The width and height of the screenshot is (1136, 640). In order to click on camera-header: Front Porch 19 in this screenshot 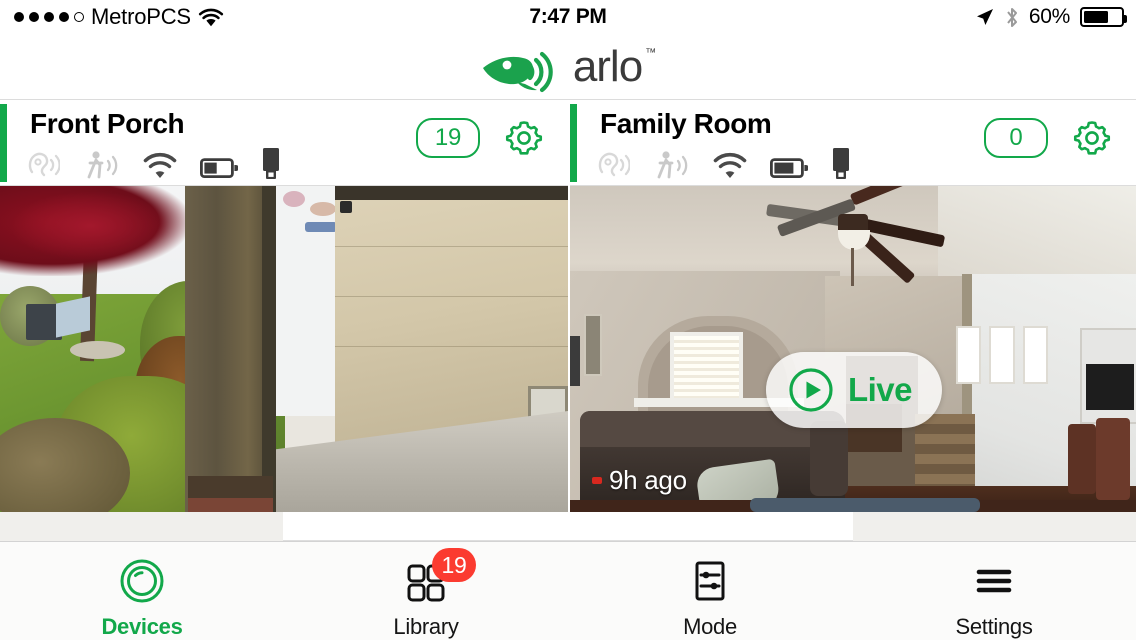, I will do `click(284, 143)`.